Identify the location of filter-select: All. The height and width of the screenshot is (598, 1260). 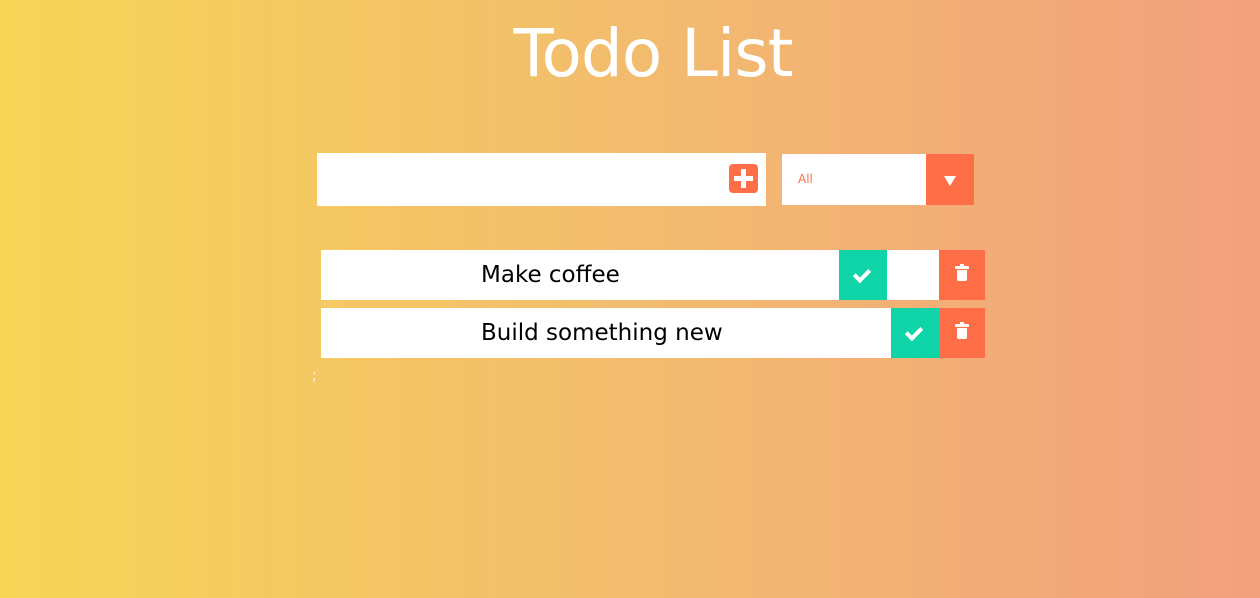
(878, 179).